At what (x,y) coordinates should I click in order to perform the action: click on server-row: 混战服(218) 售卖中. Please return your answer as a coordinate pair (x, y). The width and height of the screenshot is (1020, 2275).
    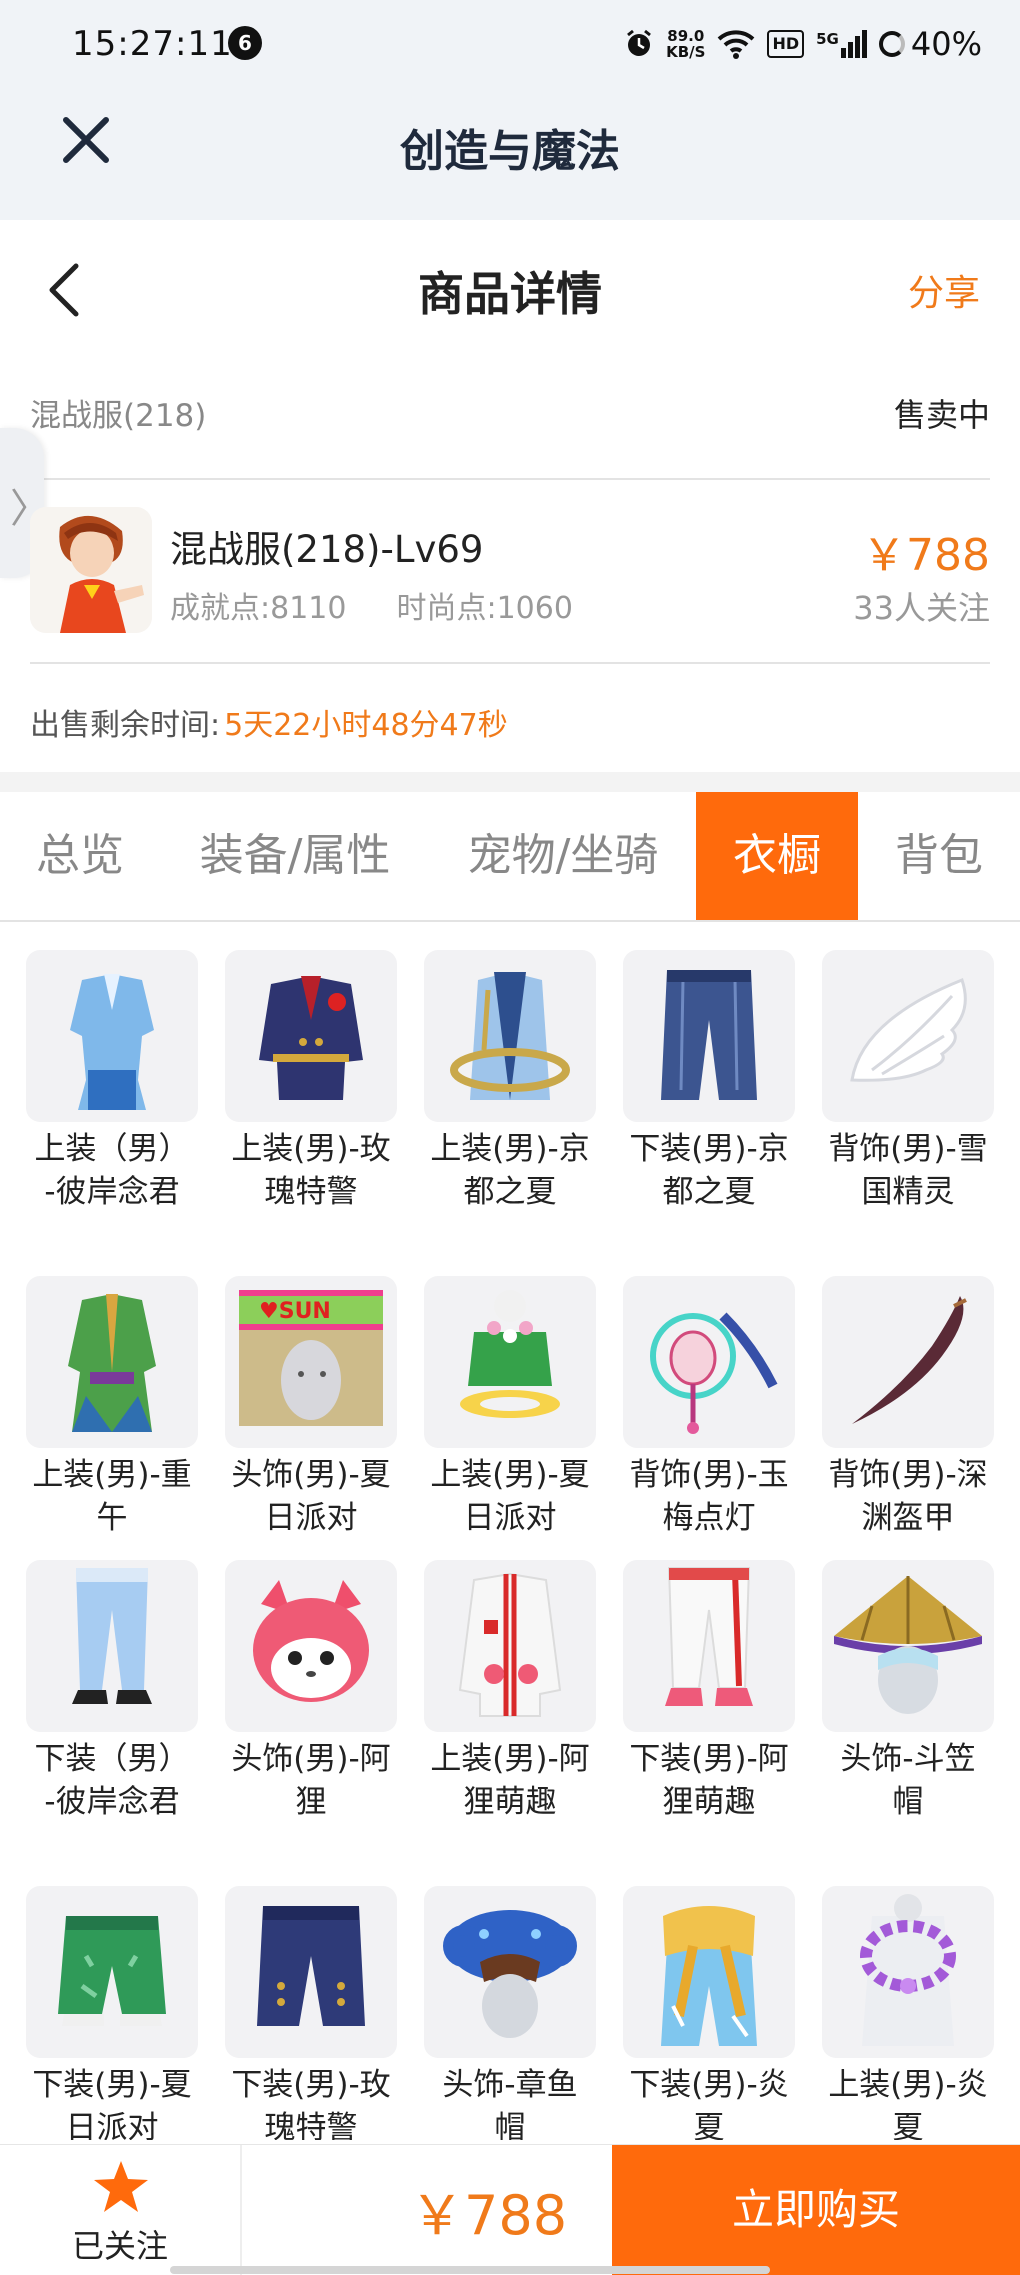
    Looking at the image, I should click on (510, 415).